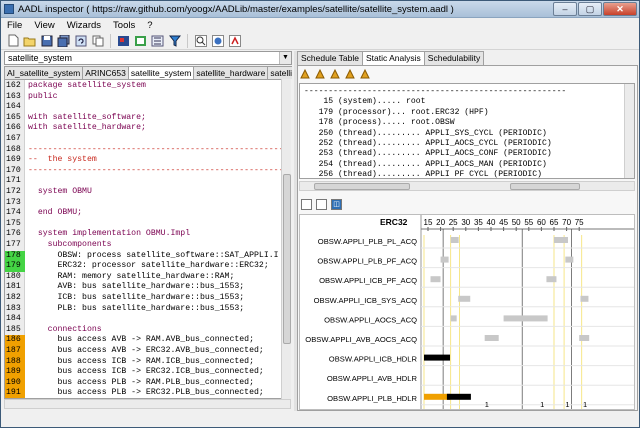 The height and width of the screenshot is (428, 640). Describe the element at coordinates (44, 72) in the screenshot. I see `file-tab: AI_satellite_system` at that location.